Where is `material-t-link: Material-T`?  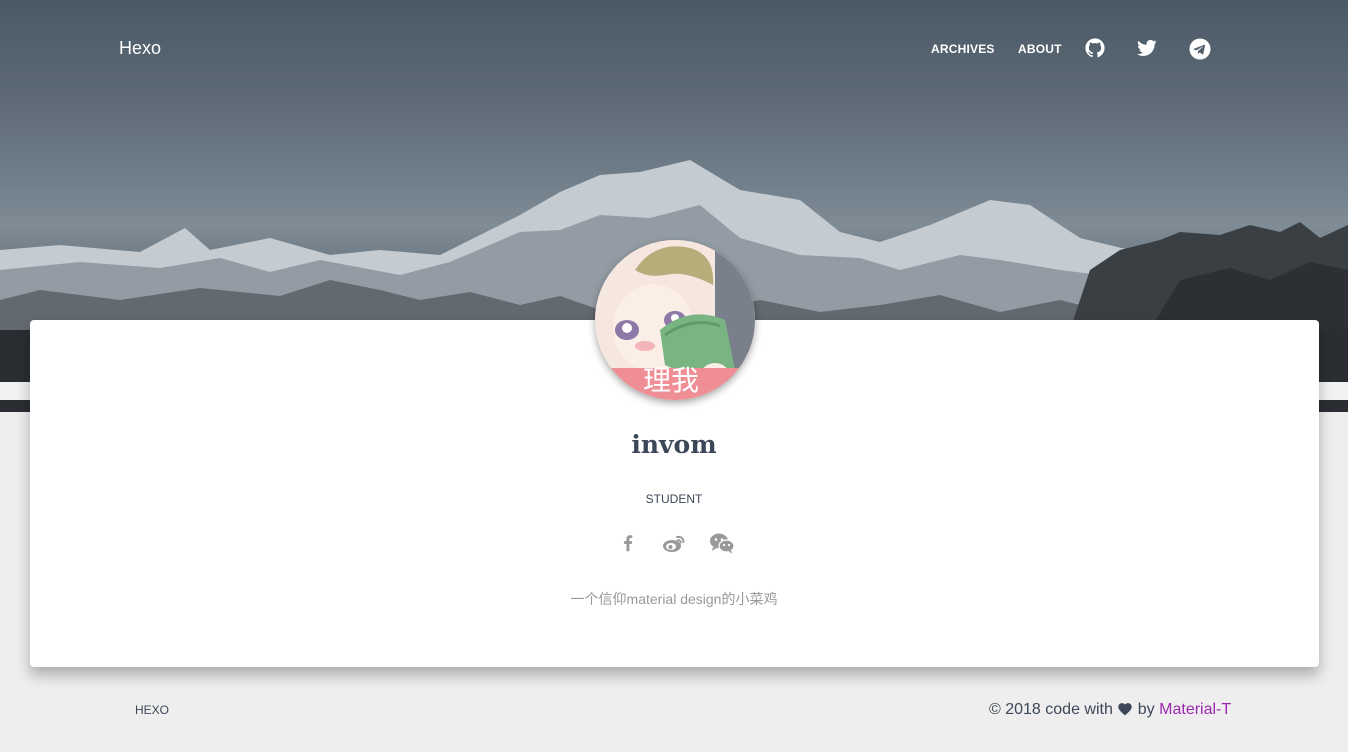 material-t-link: Material-T is located at coordinates (1195, 709).